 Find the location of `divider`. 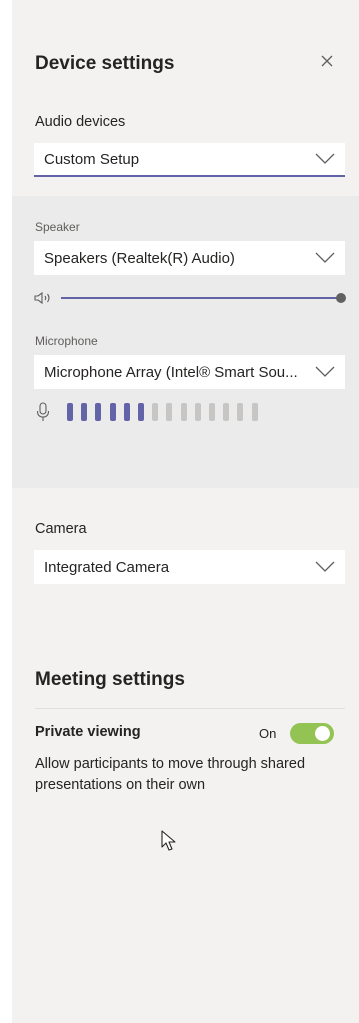

divider is located at coordinates (190, 708).